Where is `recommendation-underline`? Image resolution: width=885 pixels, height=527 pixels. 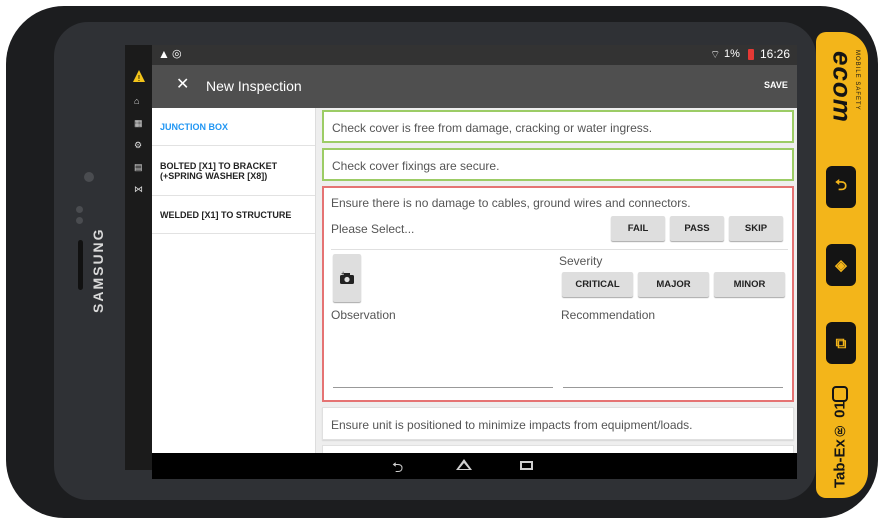
recommendation-underline is located at coordinates (673, 387).